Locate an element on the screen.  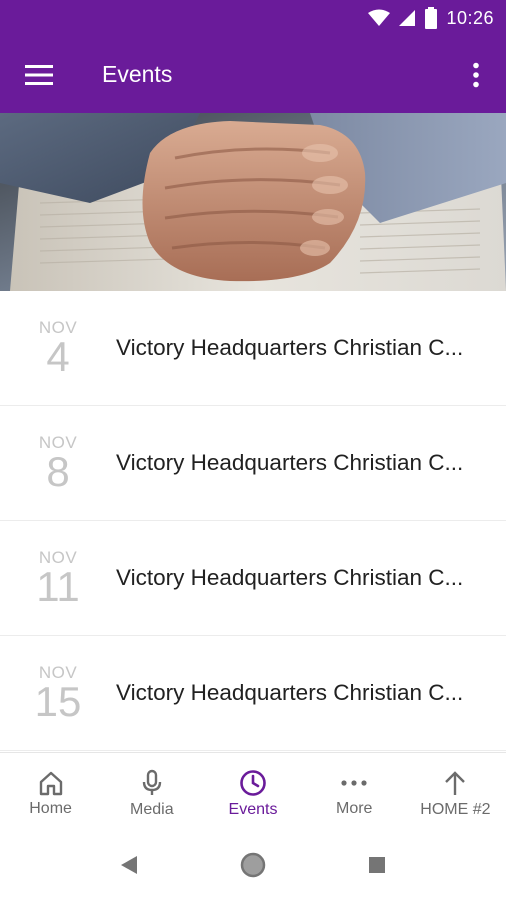
nav-home-2: HOME #2 is located at coordinates (455, 793).